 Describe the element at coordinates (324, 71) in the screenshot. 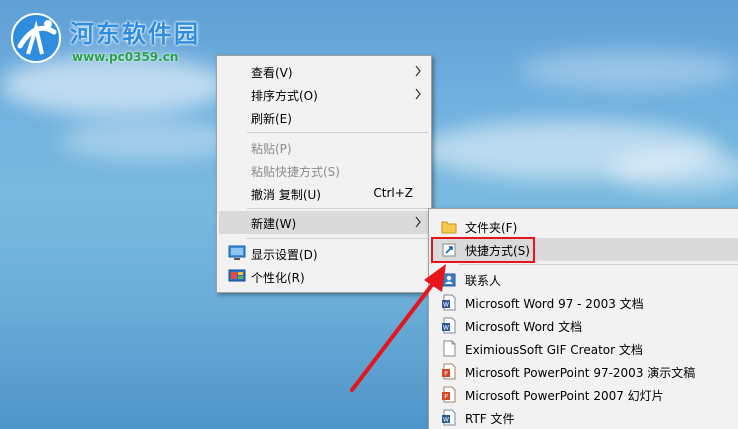

I see `menu-item-view: 查看(V)` at that location.